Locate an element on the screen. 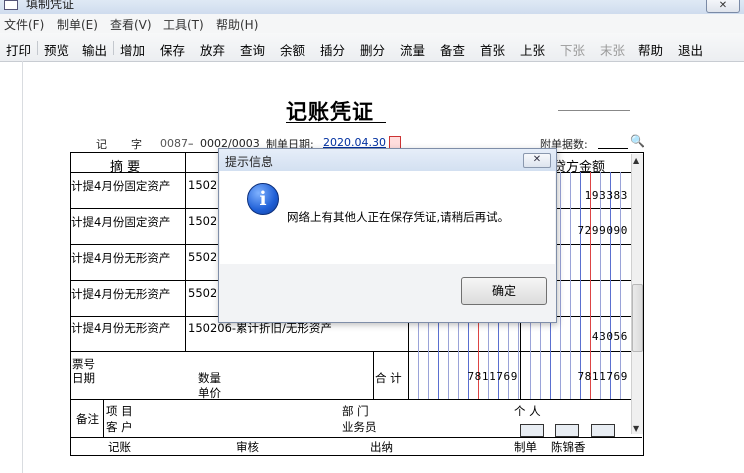  query-button: 查询 is located at coordinates (252, 49).